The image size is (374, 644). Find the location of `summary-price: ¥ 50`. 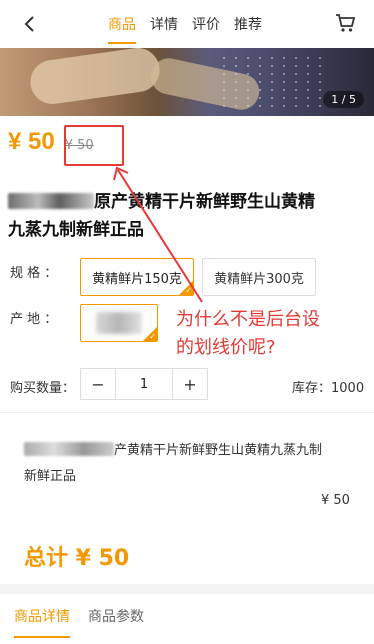

summary-price: ¥ 50 is located at coordinates (335, 500).